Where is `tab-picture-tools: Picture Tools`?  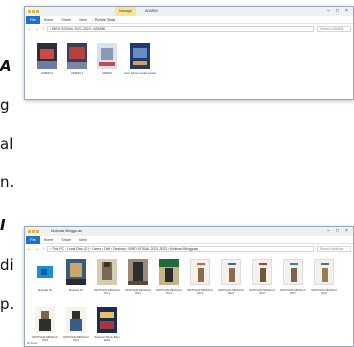
tab-picture-tools: Picture Tools is located at coordinates (105, 19).